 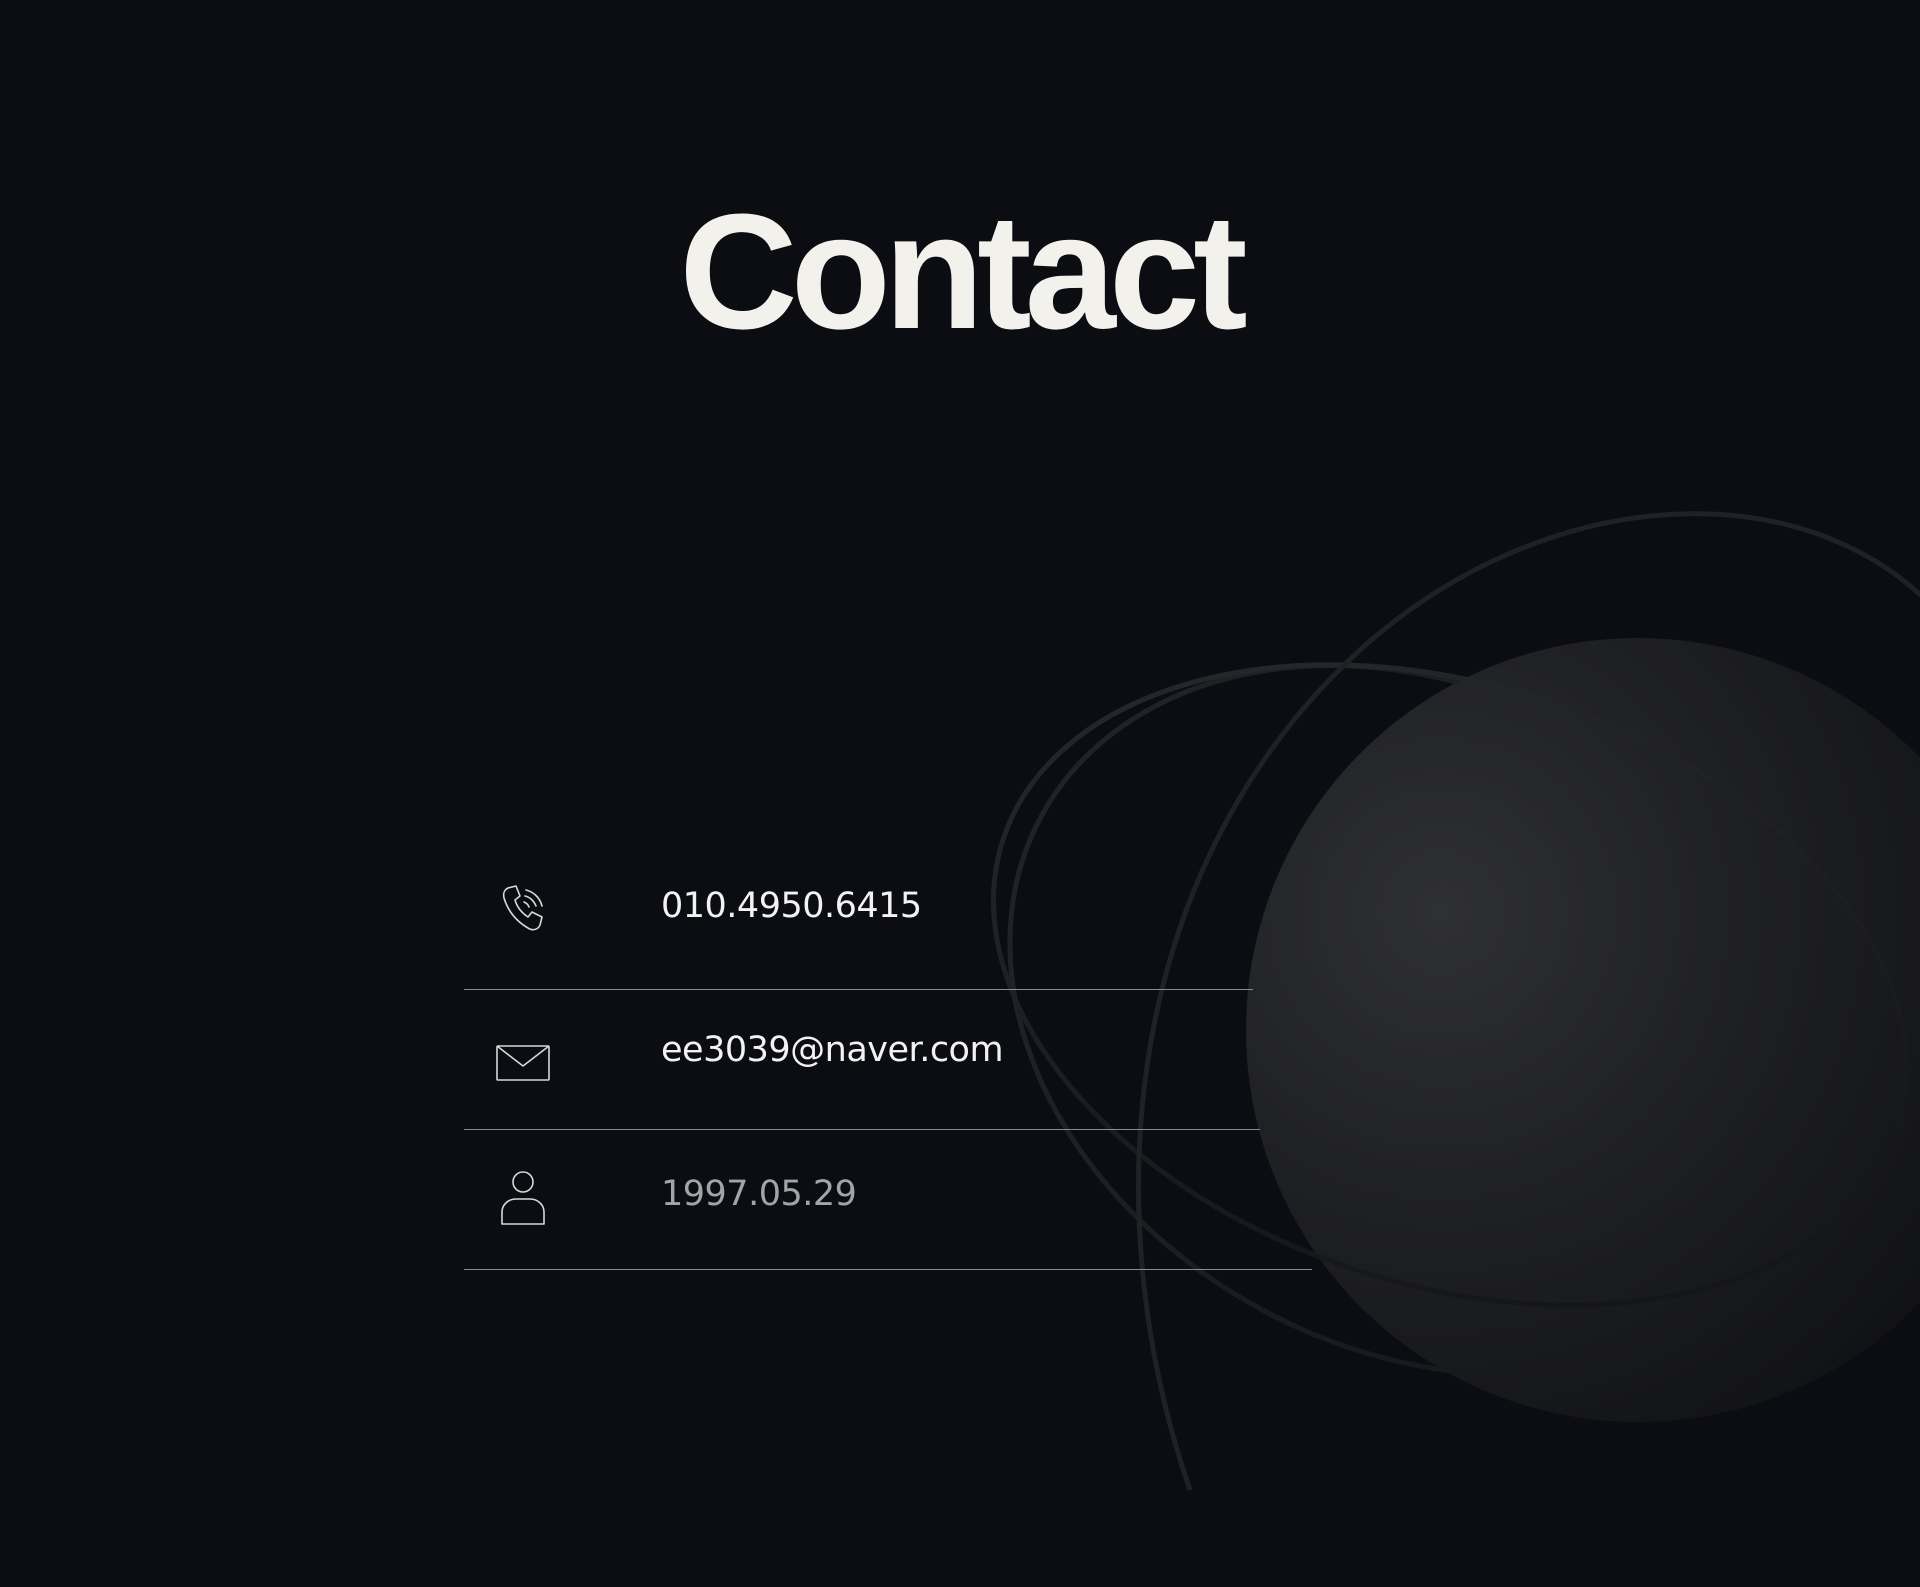 What do you see at coordinates (759, 1194) in the screenshot?
I see `birthdate: 1997.05.29` at bounding box center [759, 1194].